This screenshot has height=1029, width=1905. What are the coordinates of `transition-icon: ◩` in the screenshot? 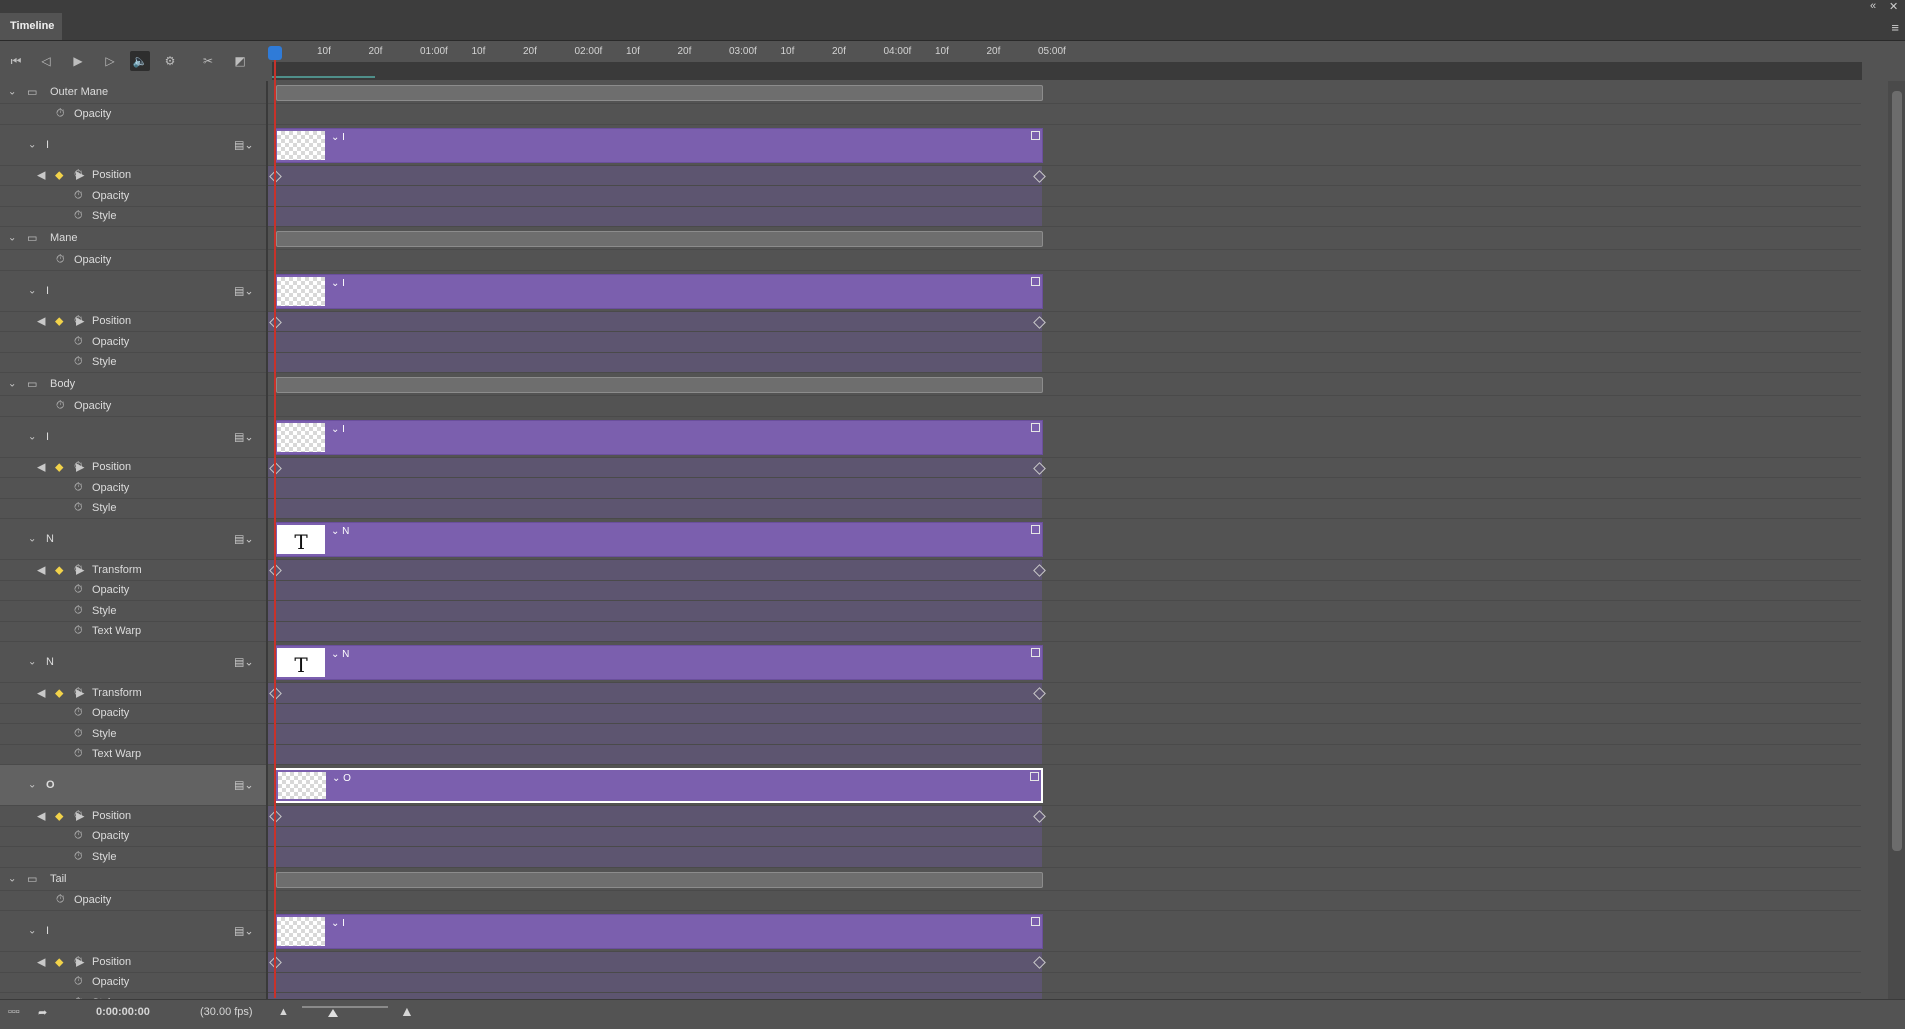 It's located at (240, 61).